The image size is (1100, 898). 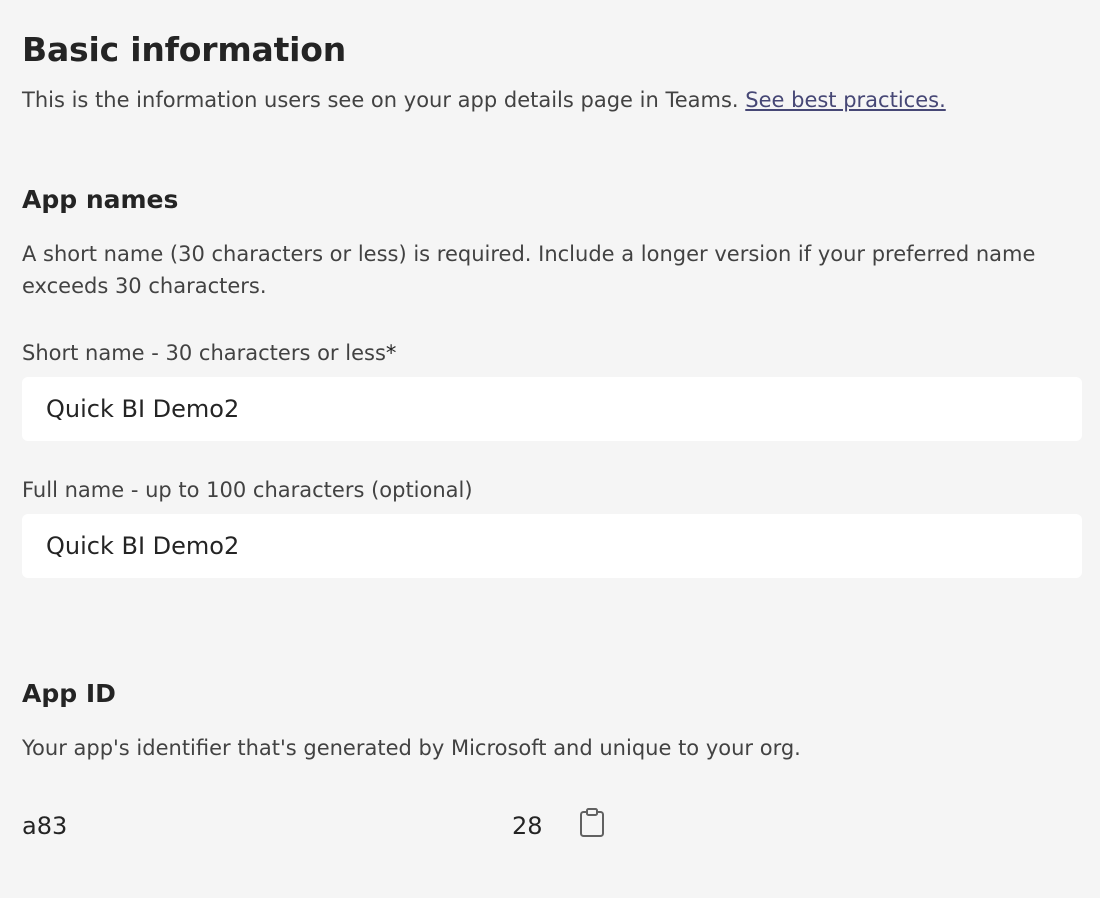 I want to click on copy-icon, so click(x=592, y=822).